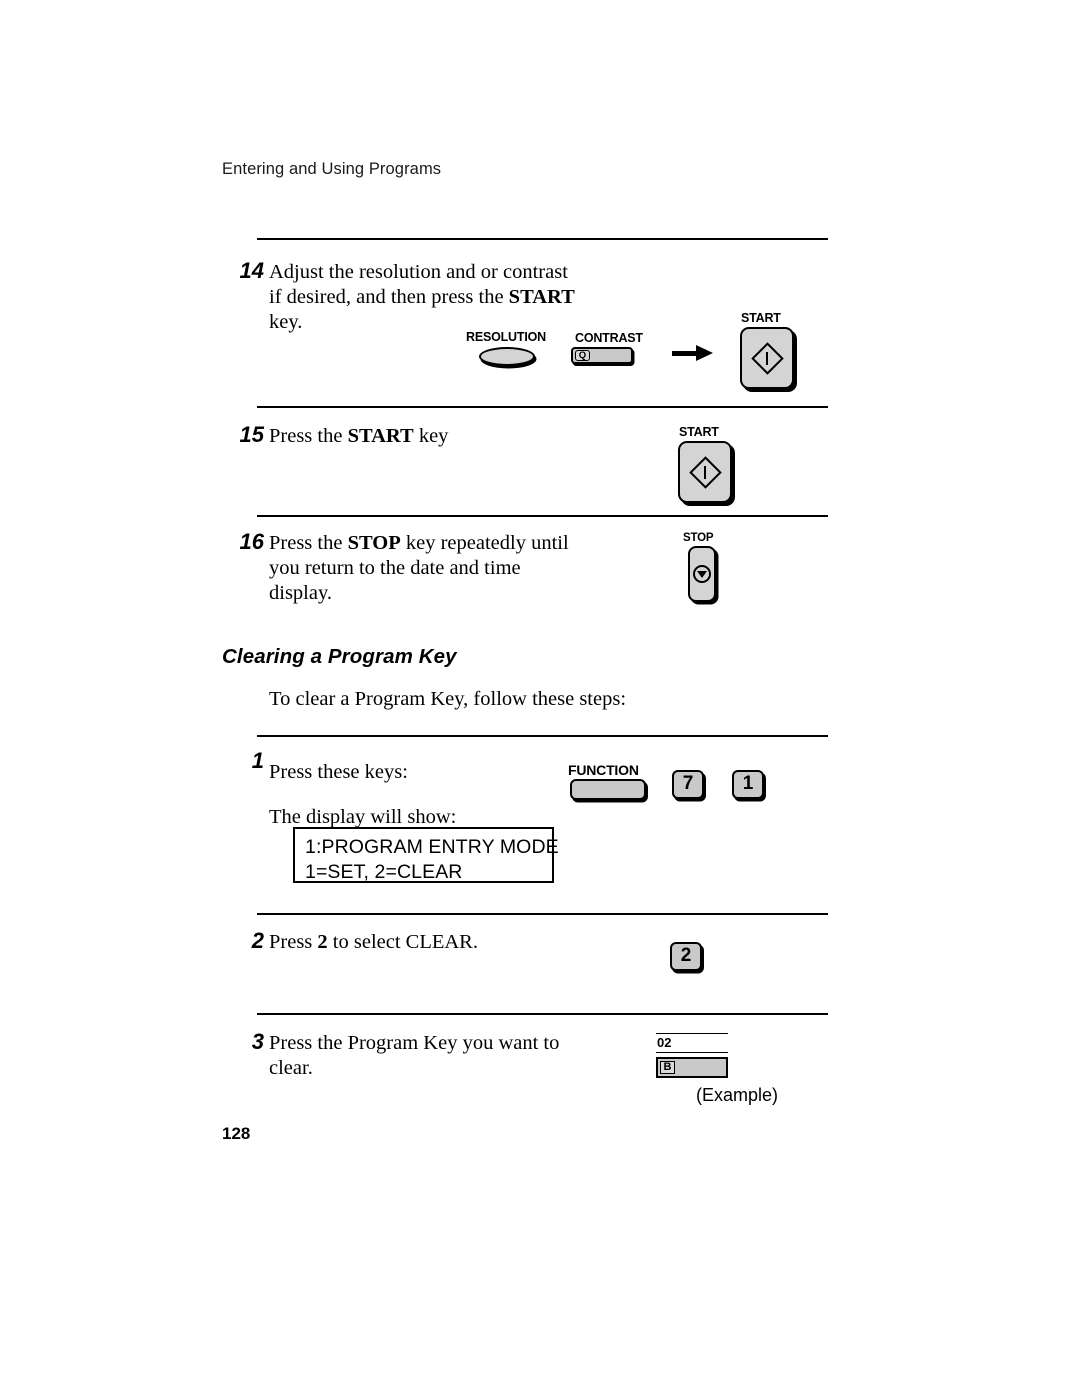 The height and width of the screenshot is (1397, 1080). What do you see at coordinates (541, 297) in the screenshot?
I see `step-14-start-emphasis: START` at bounding box center [541, 297].